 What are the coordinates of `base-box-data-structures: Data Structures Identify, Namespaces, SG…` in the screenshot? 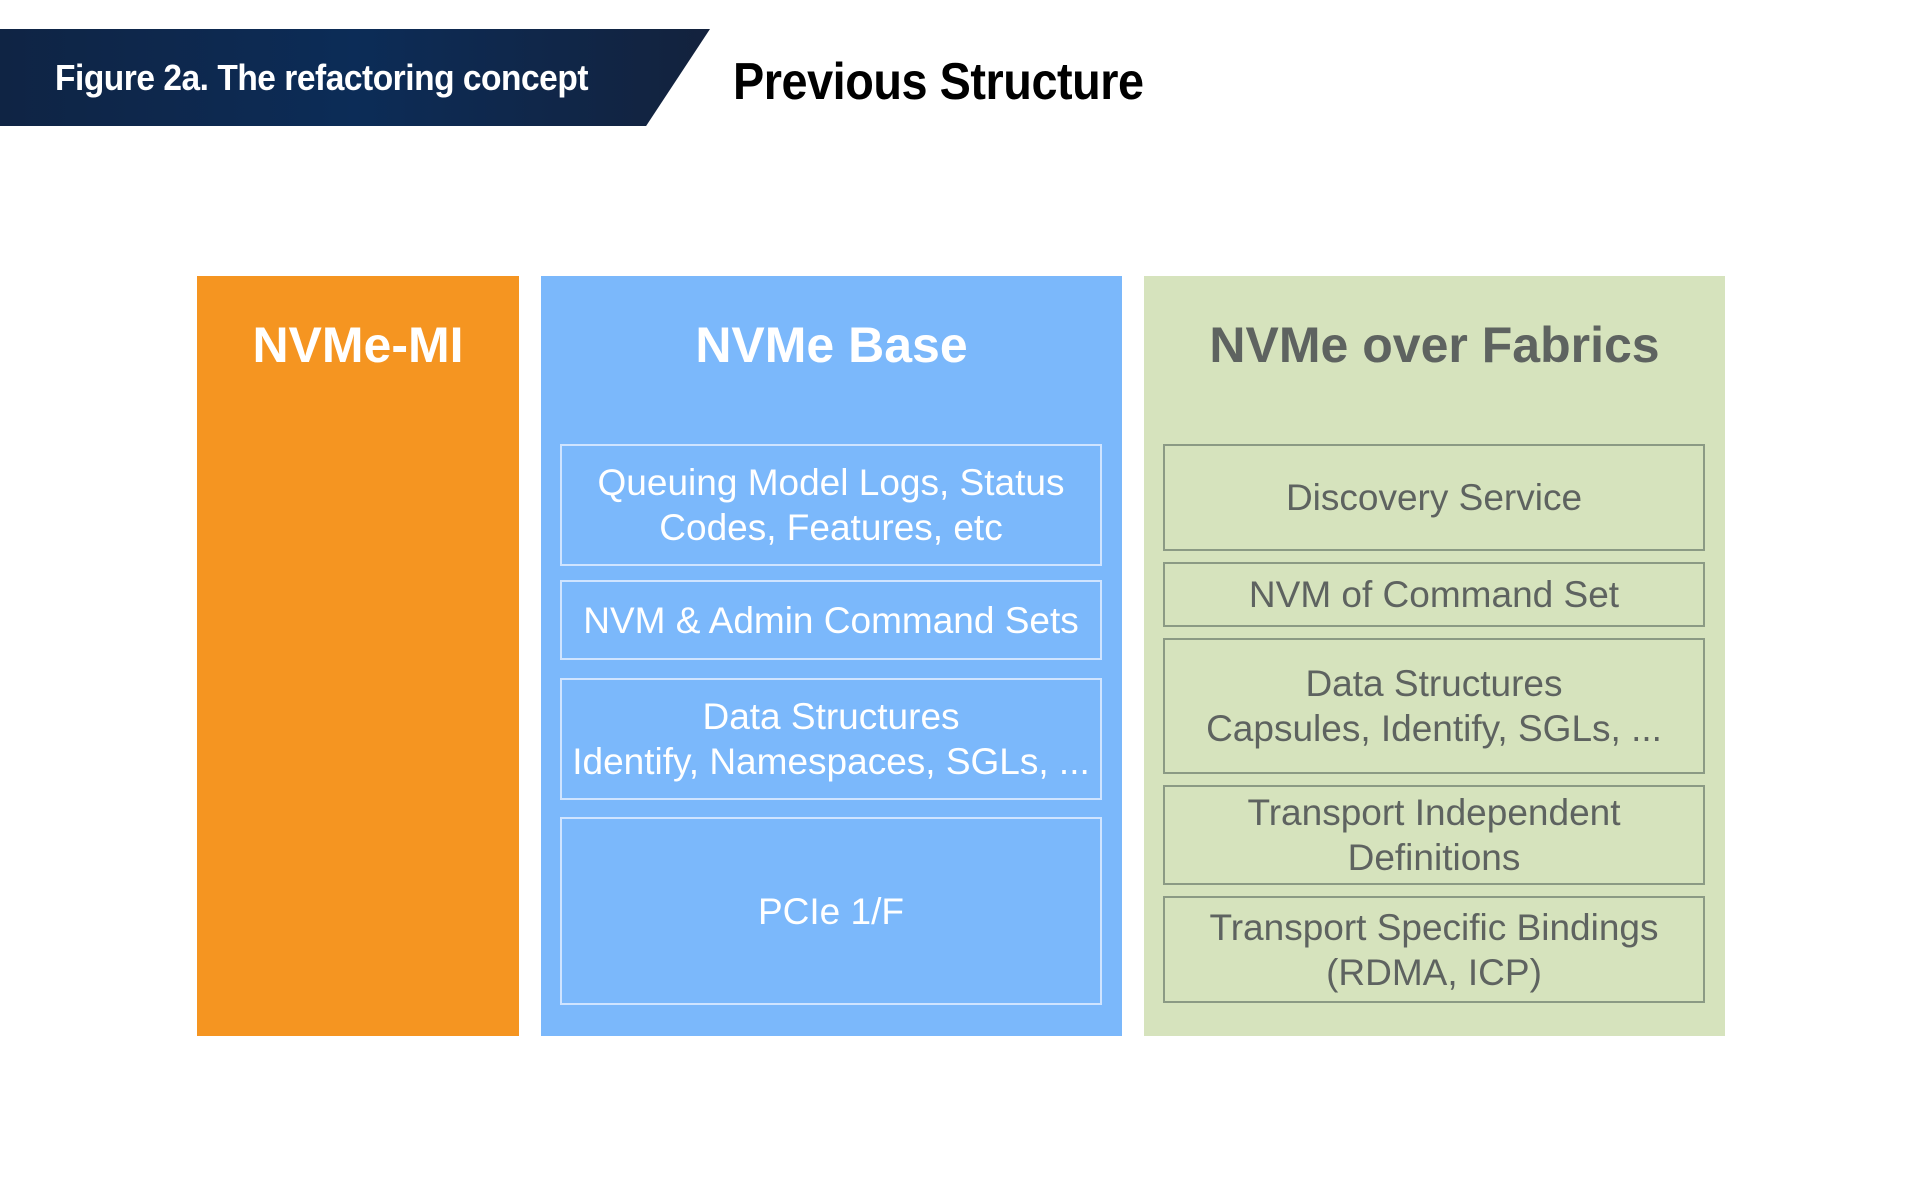 It's located at (831, 739).